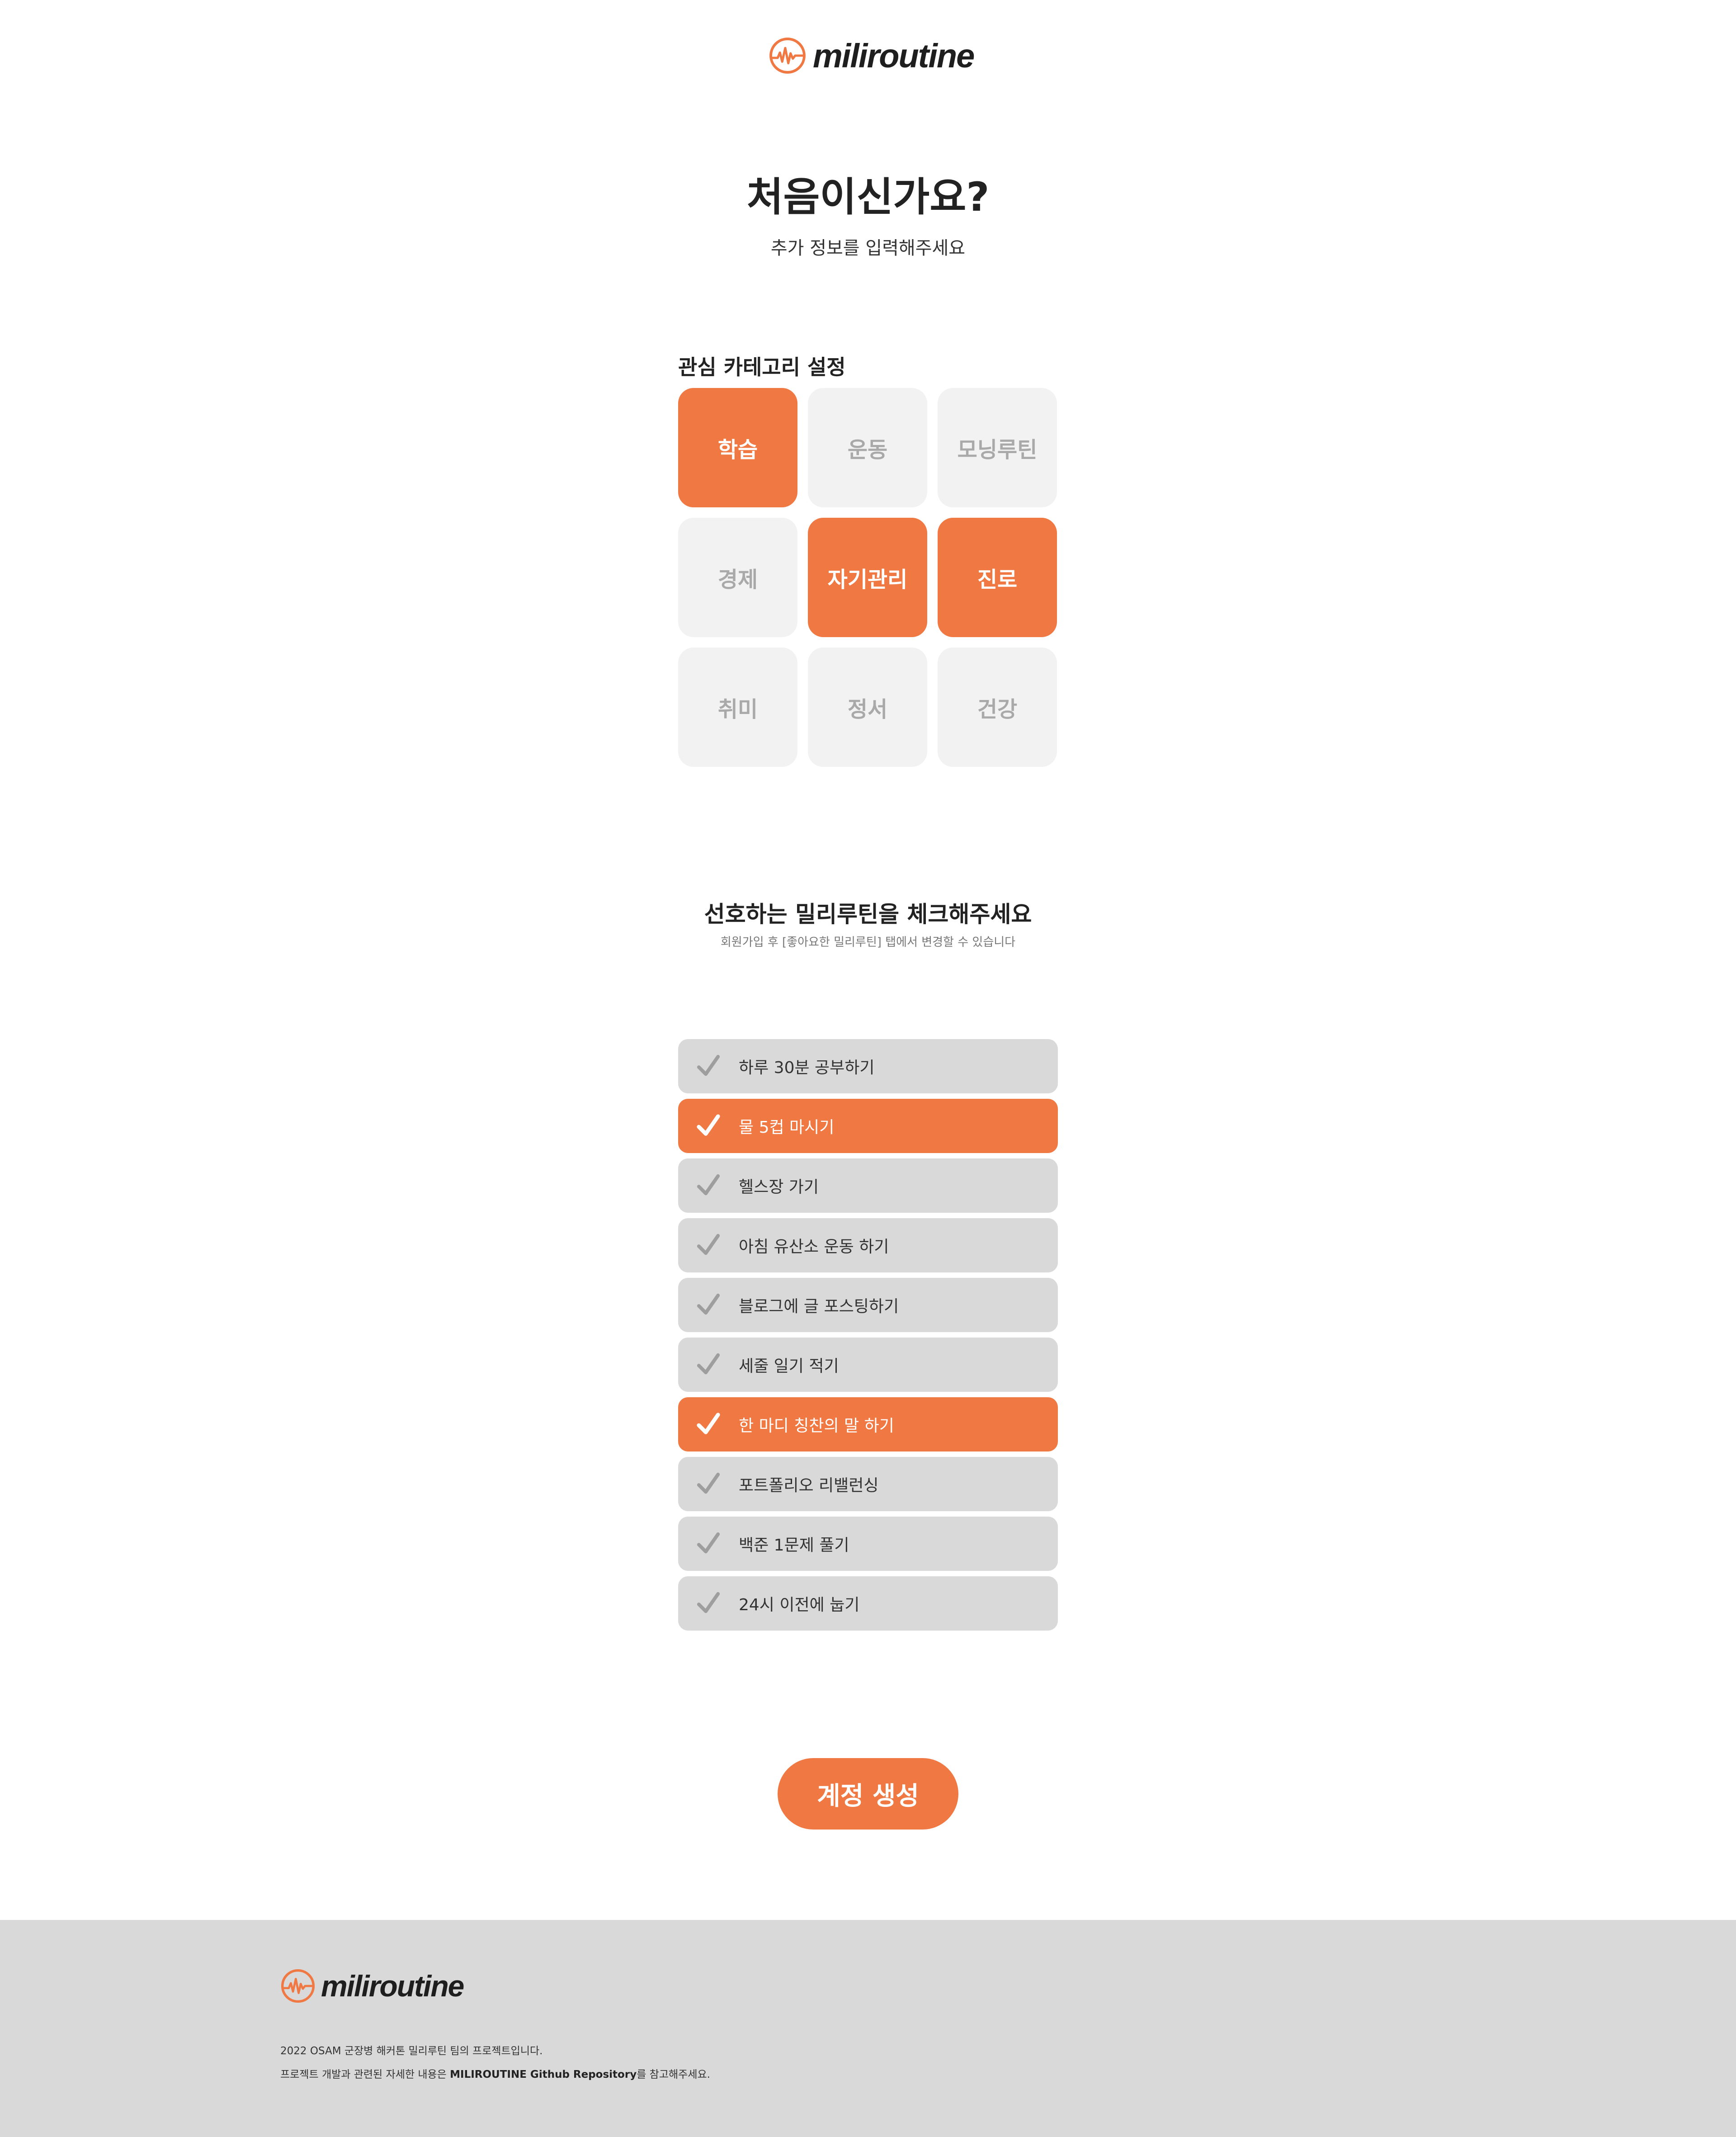 This screenshot has height=2137, width=1736. I want to click on category-tile: 자기관리, so click(868, 577).